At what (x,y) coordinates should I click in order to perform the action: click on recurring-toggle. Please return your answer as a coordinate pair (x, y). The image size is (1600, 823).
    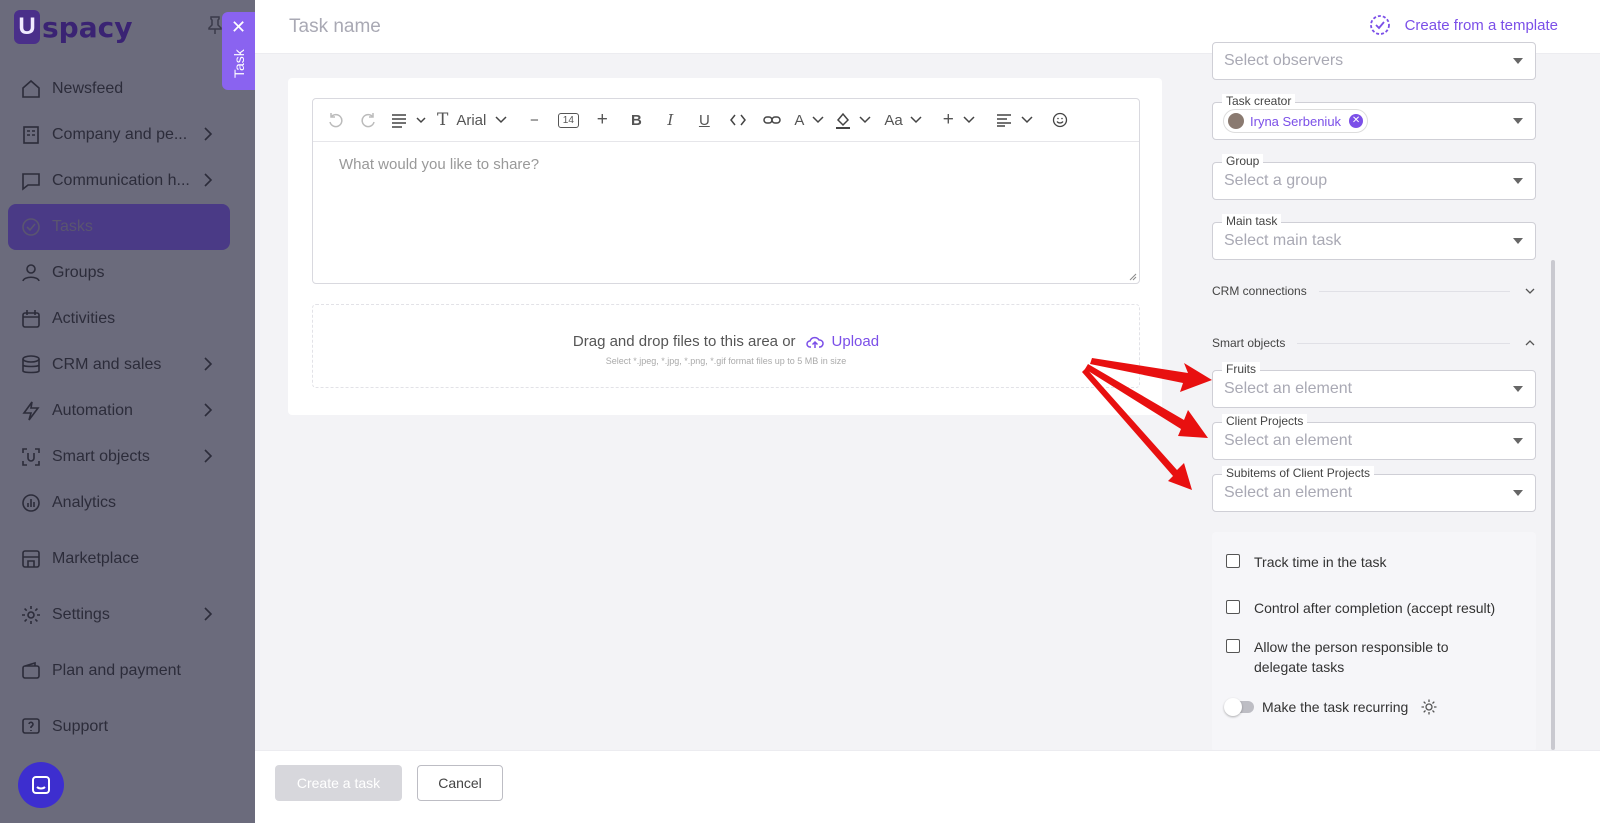
    Looking at the image, I should click on (1239, 707).